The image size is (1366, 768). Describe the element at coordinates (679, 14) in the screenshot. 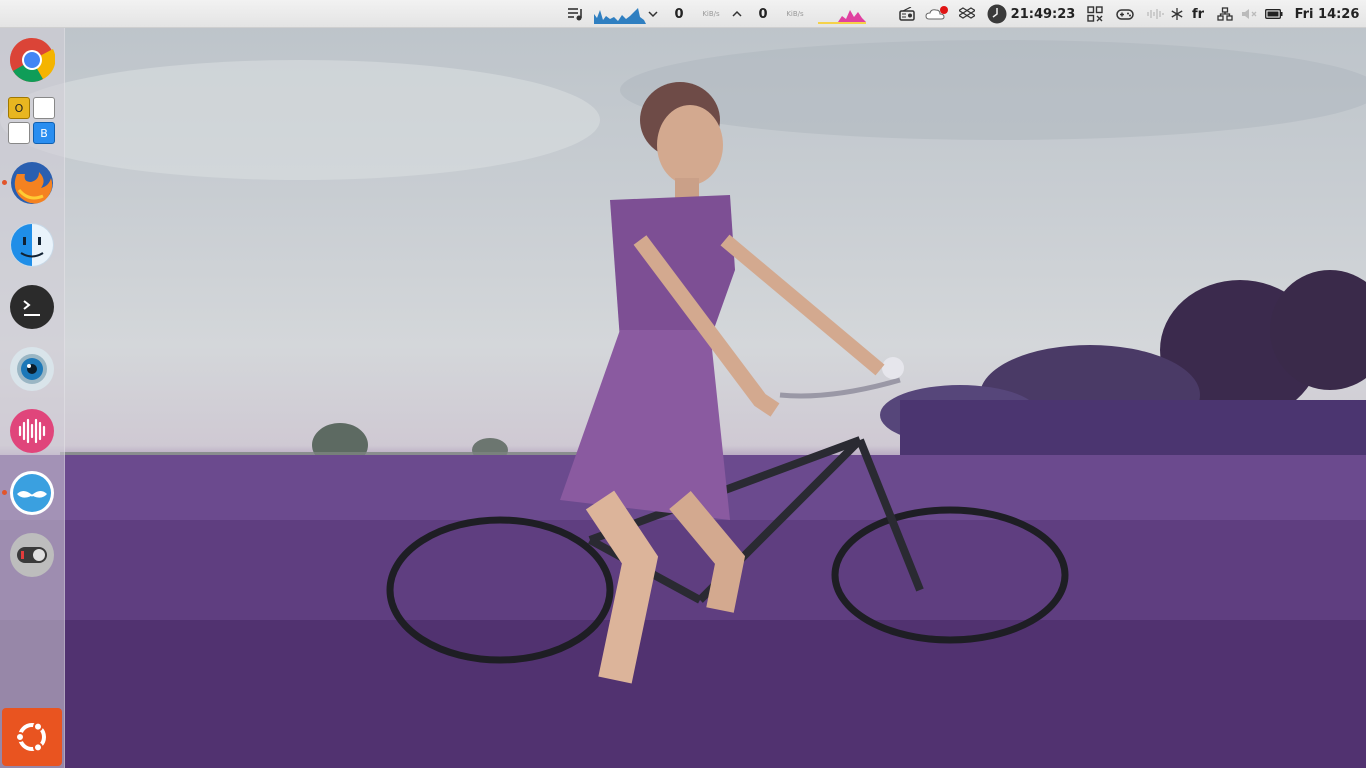

I see `net-down-value: 0` at that location.